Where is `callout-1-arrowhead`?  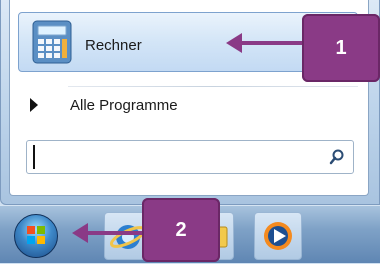 callout-1-arrowhead is located at coordinates (234, 43).